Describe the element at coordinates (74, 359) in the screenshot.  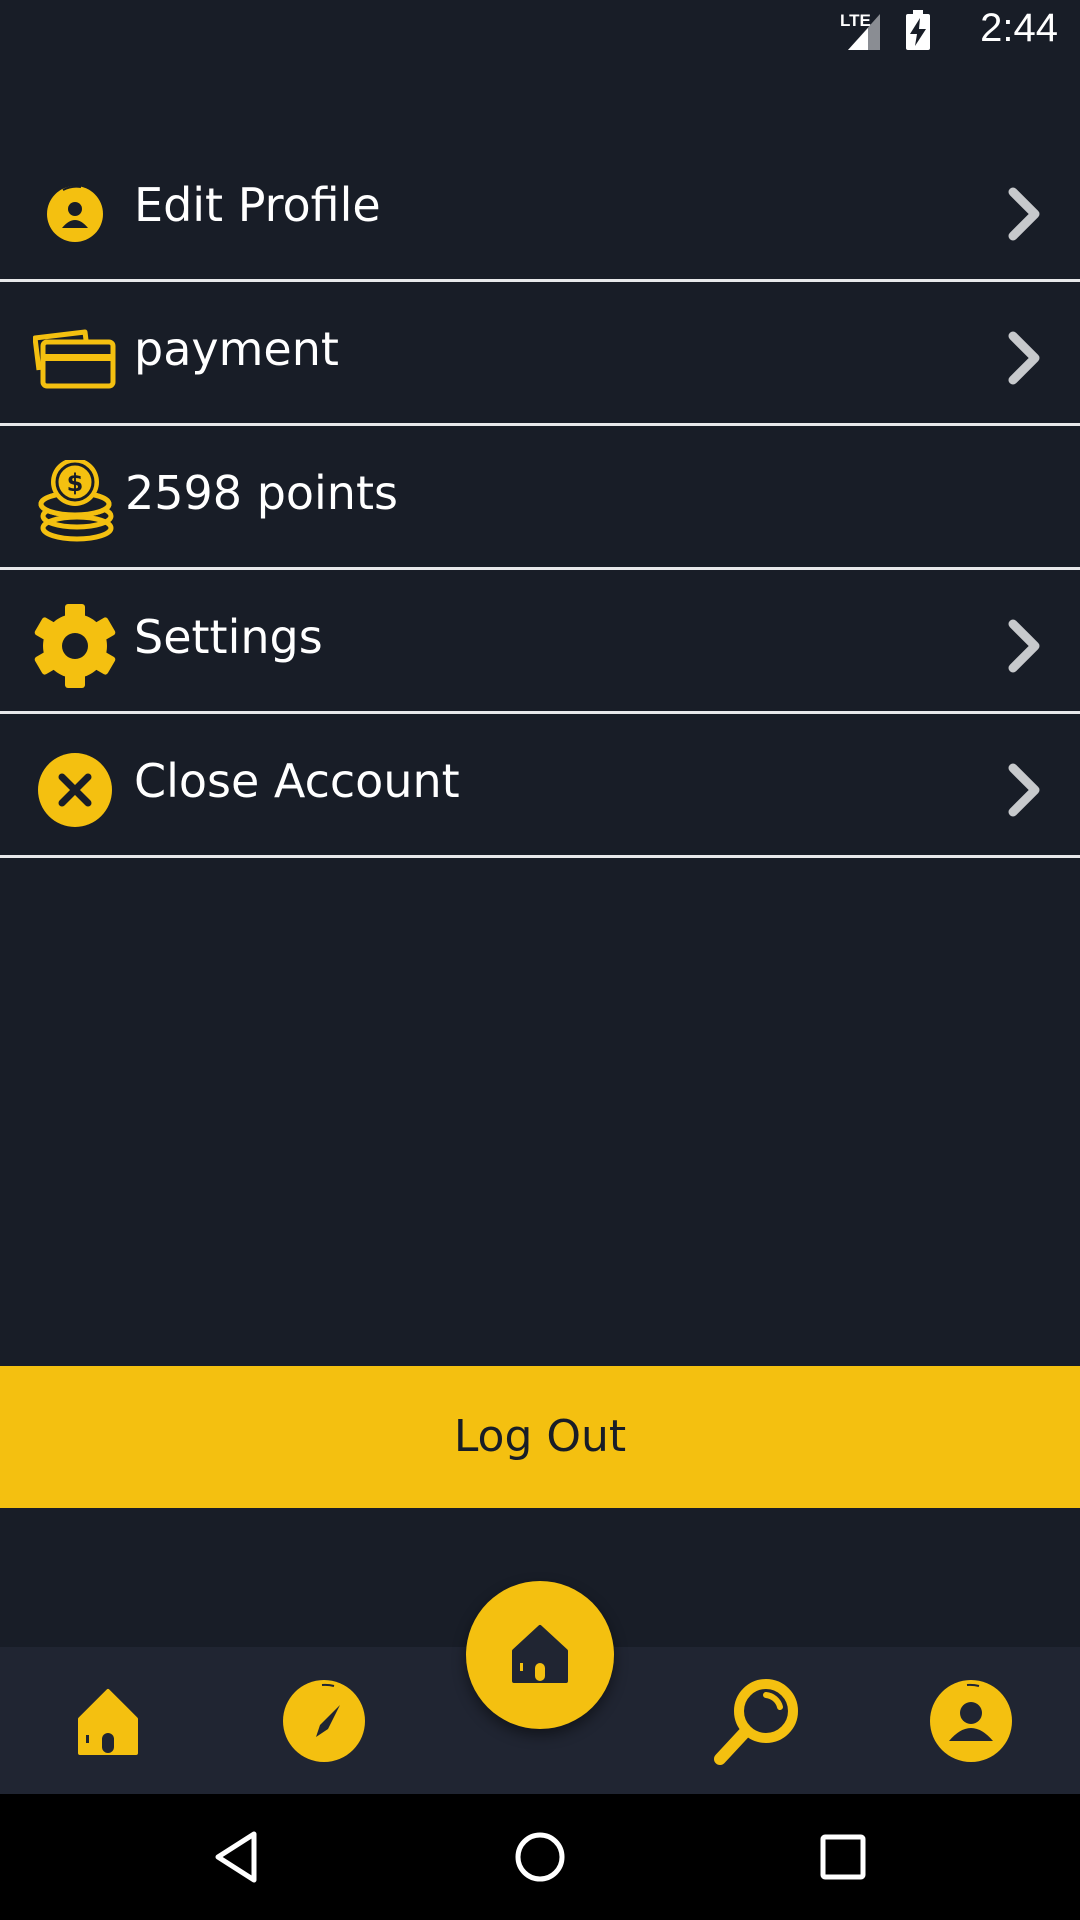
I see `card-icon` at that location.